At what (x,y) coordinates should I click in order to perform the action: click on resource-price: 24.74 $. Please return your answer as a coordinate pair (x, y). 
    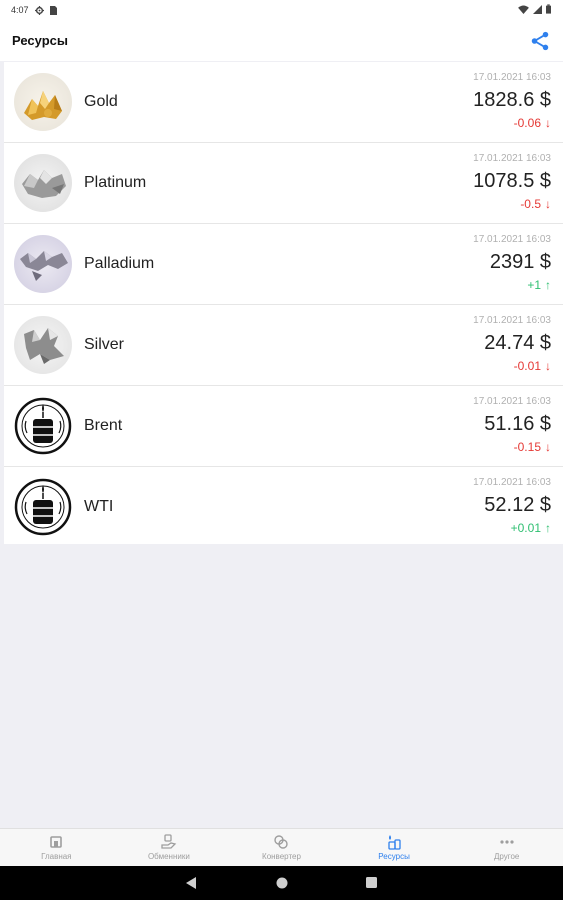
    Looking at the image, I should click on (517, 343).